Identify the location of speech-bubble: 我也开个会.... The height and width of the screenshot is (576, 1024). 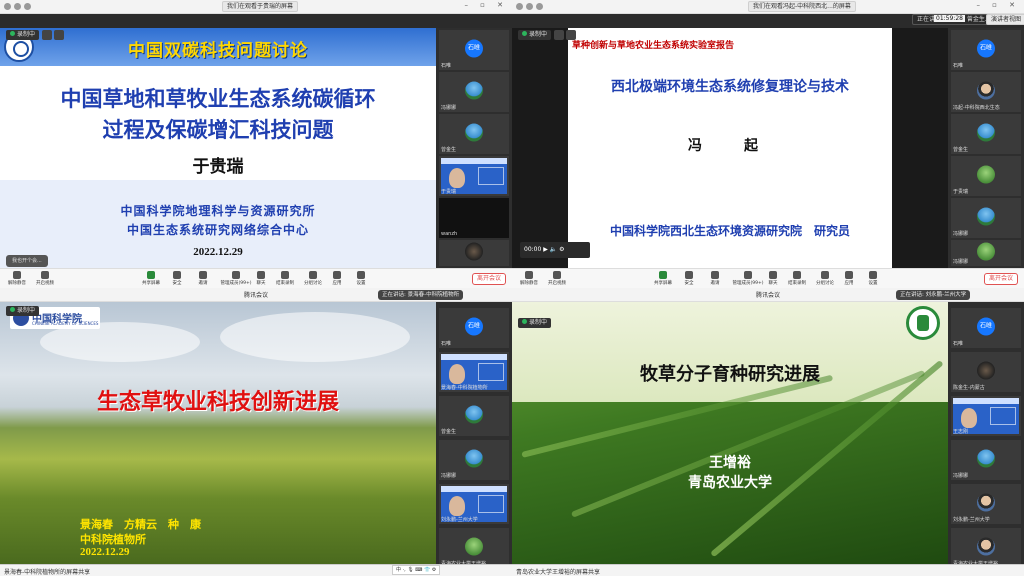
(27, 261).